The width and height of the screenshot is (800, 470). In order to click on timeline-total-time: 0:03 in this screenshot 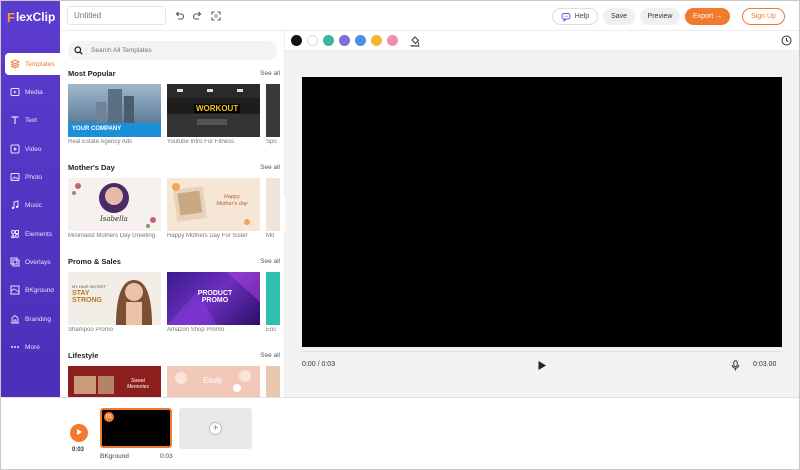, I will do `click(78, 450)`.